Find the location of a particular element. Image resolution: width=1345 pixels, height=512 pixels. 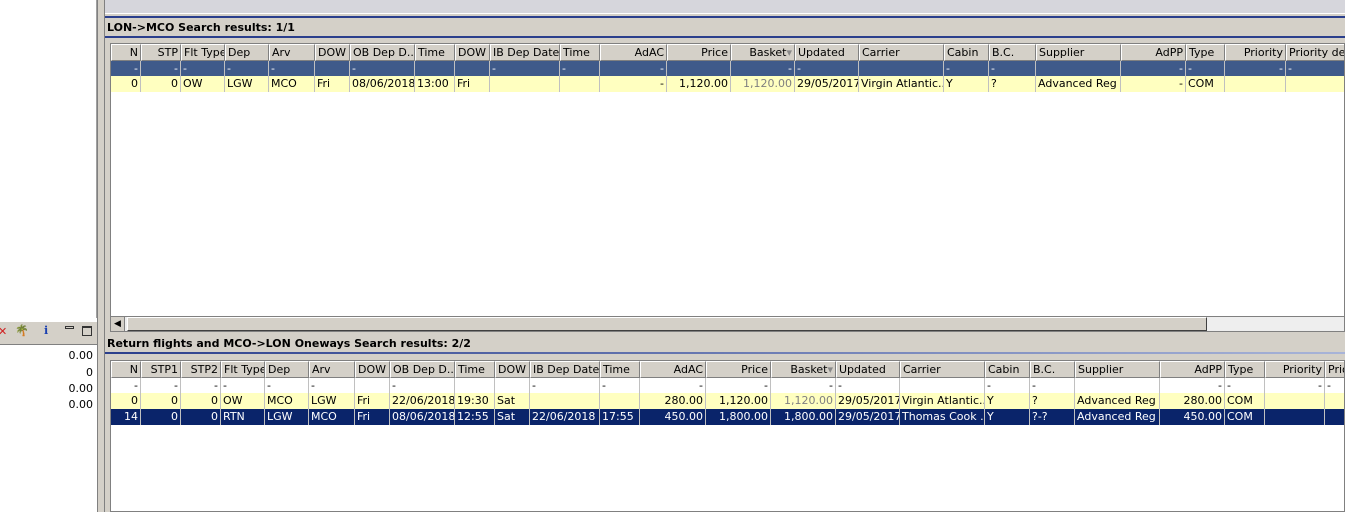

cell: Advanced Reg is located at coordinates (1117, 401).